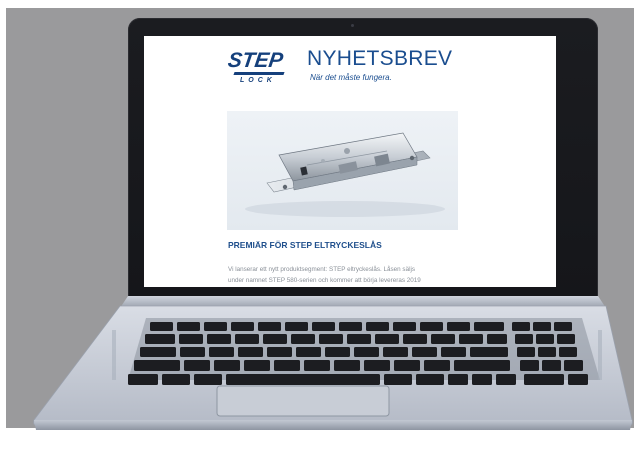 Image resolution: width=640 pixels, height=450 pixels. I want to click on logo-underline, so click(259, 73).